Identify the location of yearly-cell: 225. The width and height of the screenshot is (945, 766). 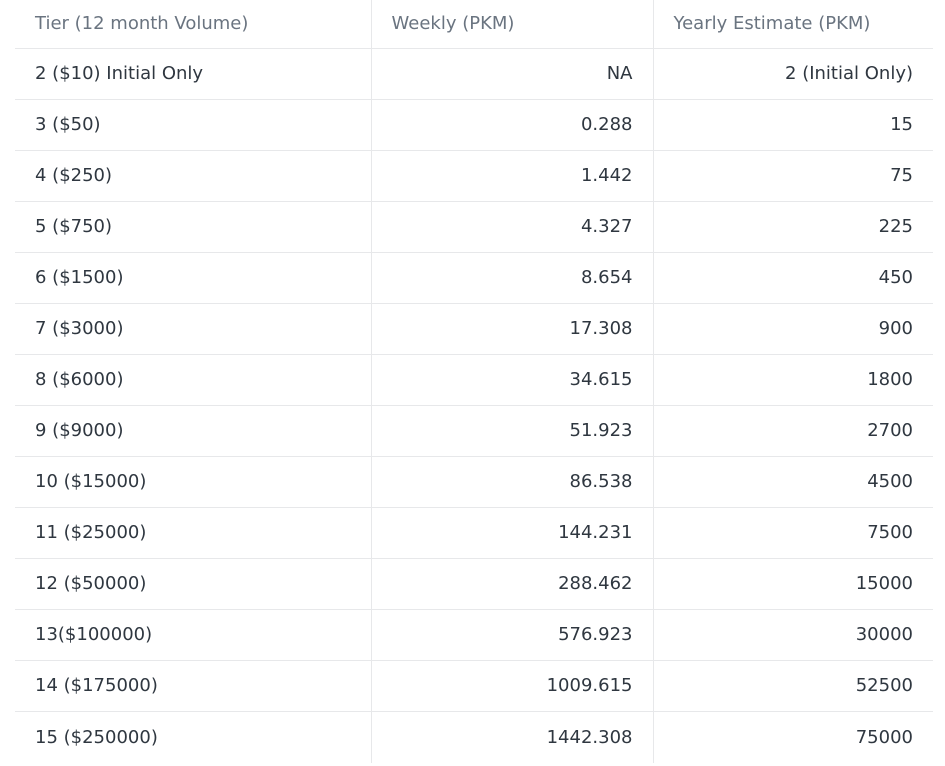
(792, 227).